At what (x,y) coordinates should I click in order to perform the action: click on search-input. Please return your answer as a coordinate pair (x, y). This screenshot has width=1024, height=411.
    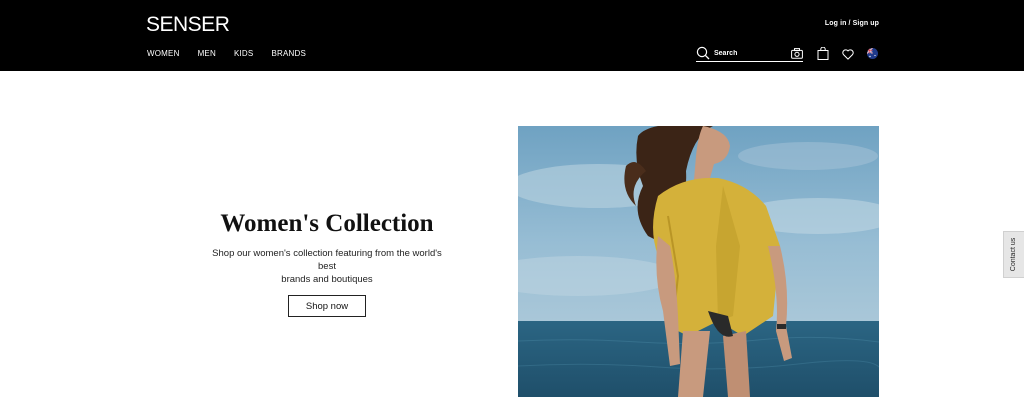
    Looking at the image, I should click on (750, 53).